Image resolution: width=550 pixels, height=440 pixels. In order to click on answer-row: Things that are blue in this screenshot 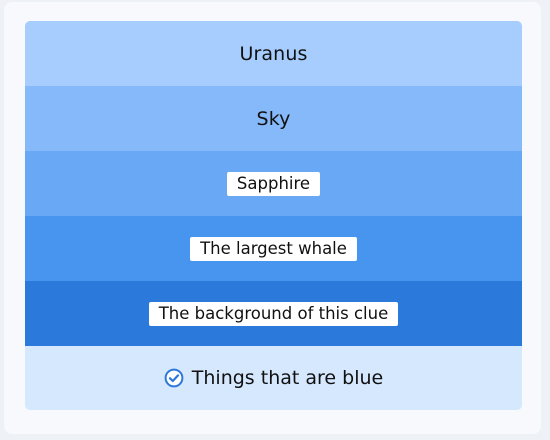, I will do `click(273, 378)`.